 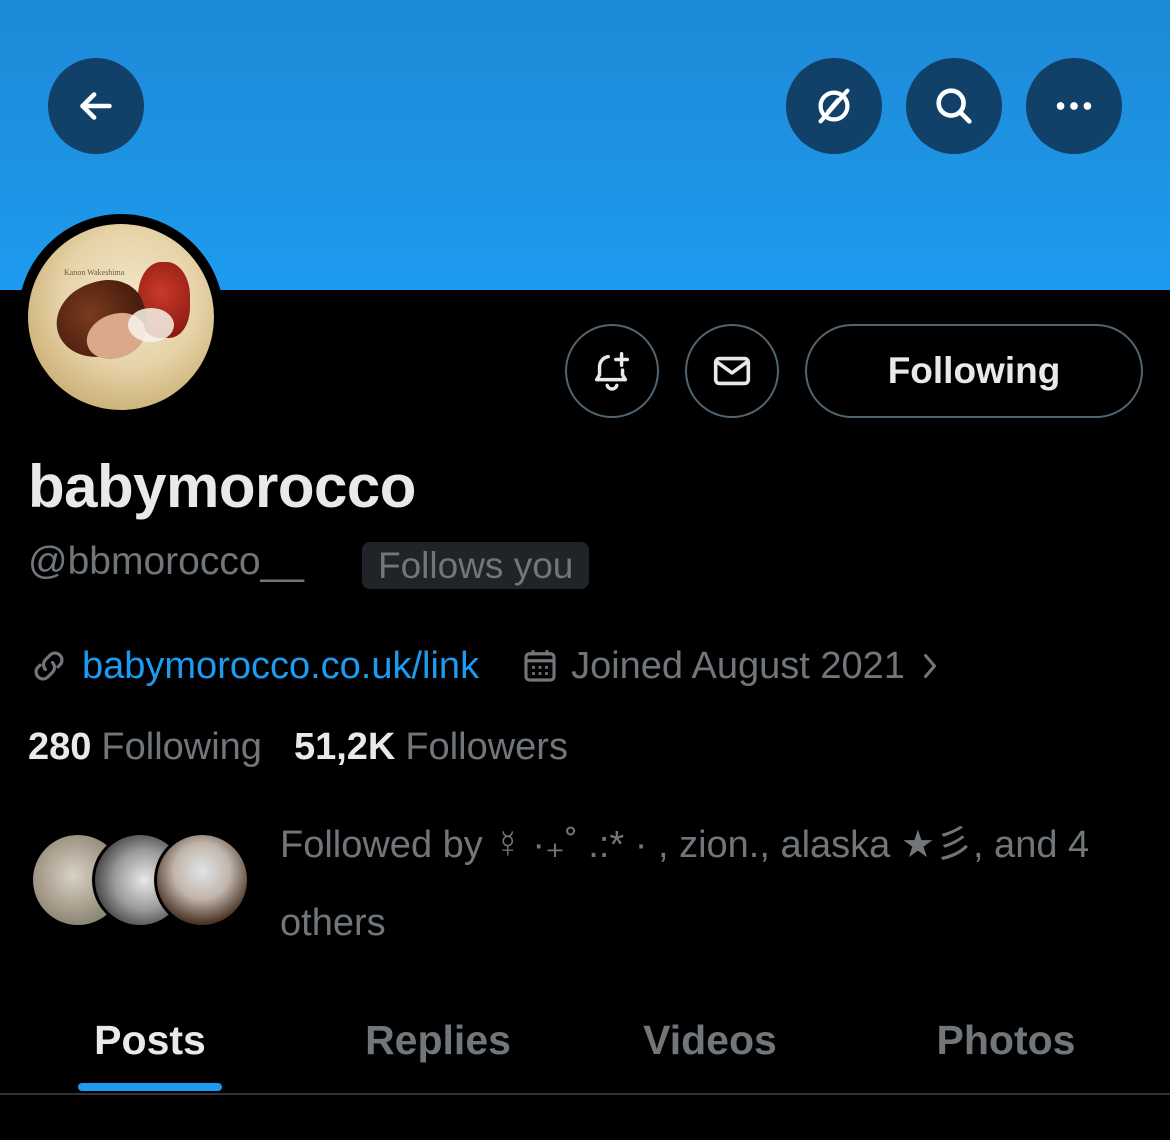 I want to click on follows-you-badge: Follows you, so click(x=476, y=565).